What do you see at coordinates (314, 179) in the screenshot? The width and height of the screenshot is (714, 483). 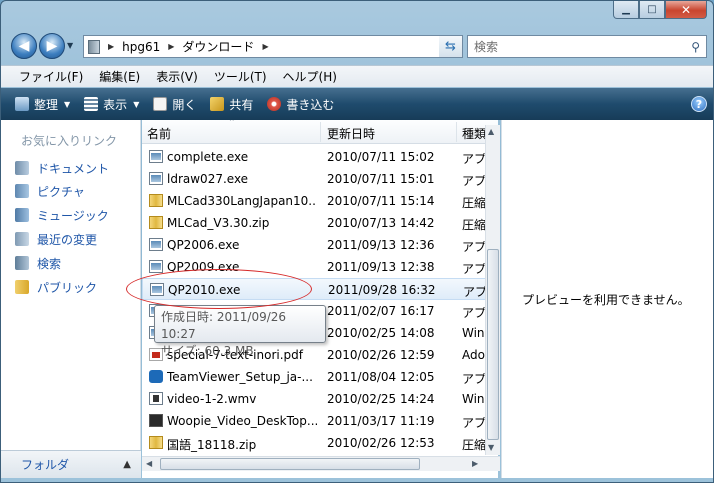 I see `file-row: ldraw027.exe 2010/07/11 15:01 アプ` at bounding box center [314, 179].